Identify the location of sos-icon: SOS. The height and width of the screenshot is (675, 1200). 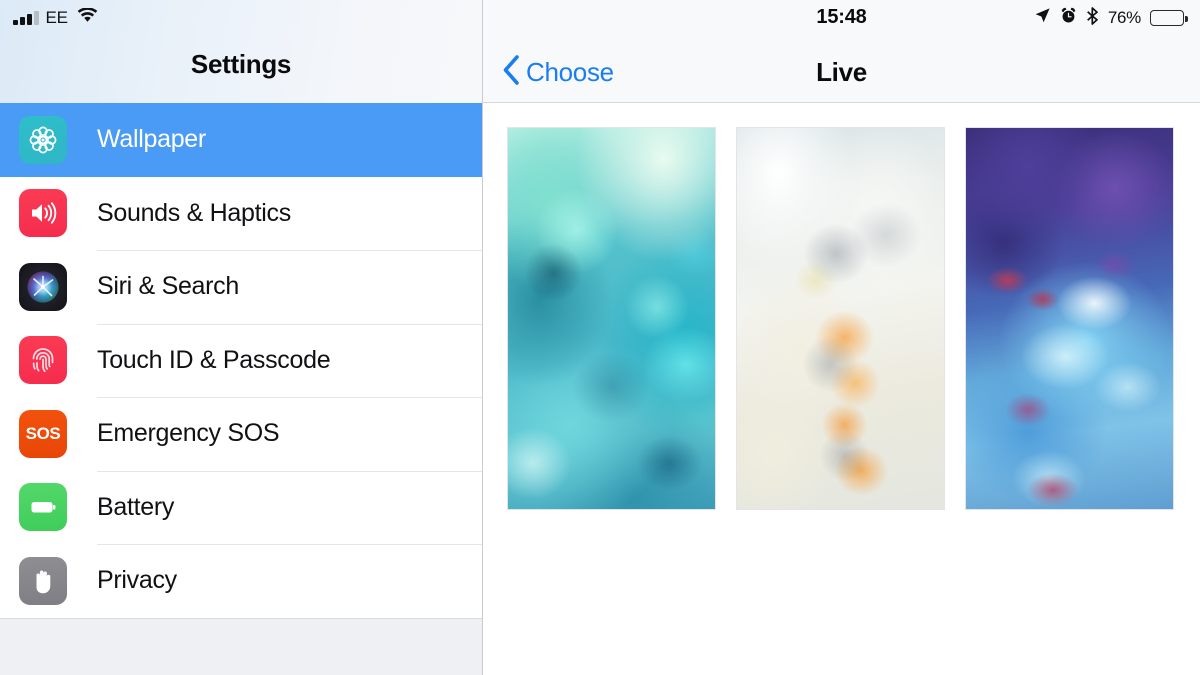
(43, 433).